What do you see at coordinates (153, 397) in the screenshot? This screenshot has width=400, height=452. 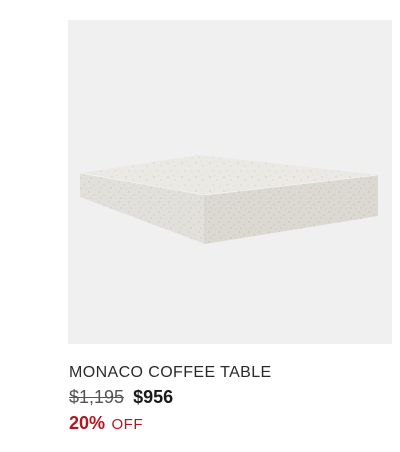 I see `sale-price: $956` at bounding box center [153, 397].